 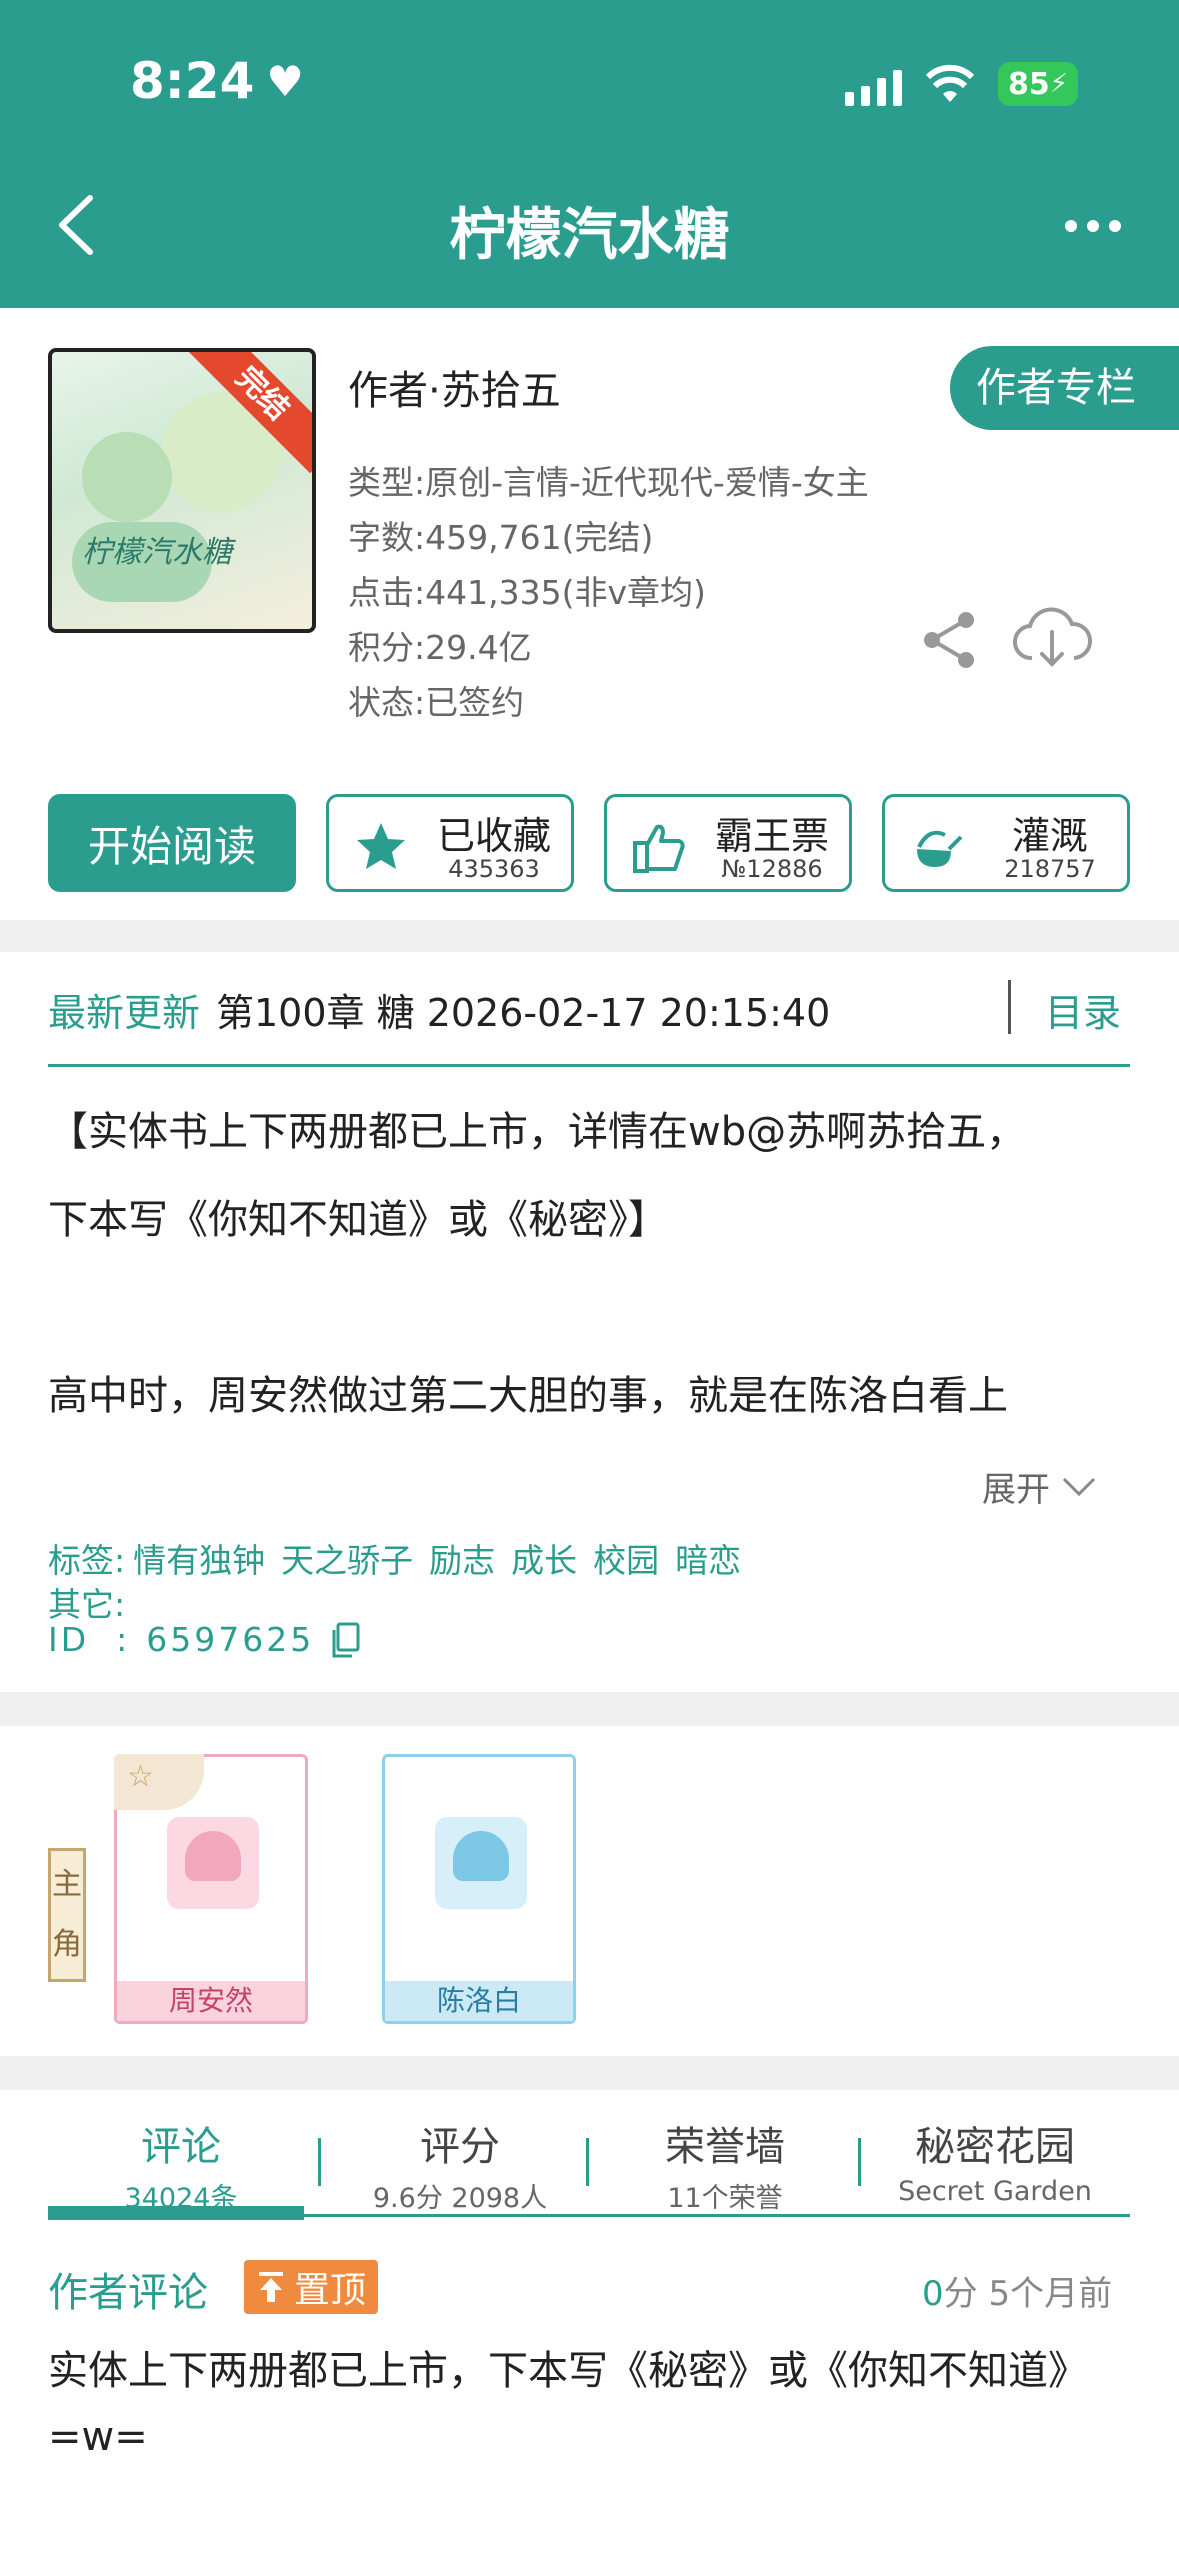 I want to click on meta-points: 积分:29.4亿, so click(x=440, y=647).